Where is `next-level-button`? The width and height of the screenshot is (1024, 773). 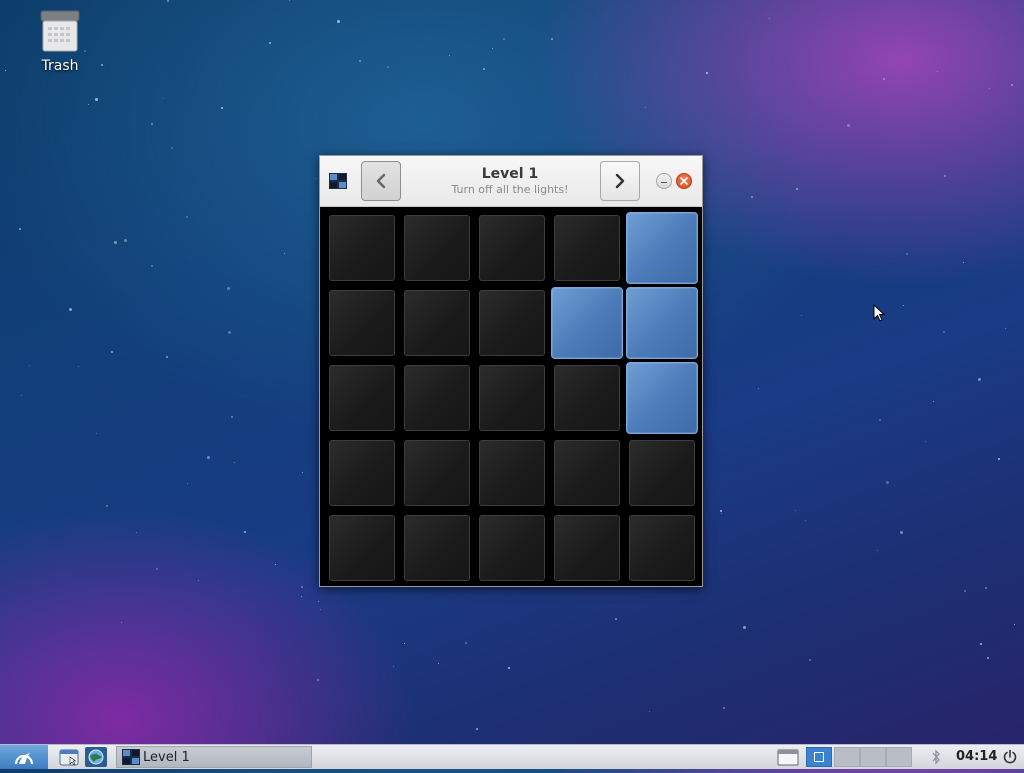
next-level-button is located at coordinates (620, 181).